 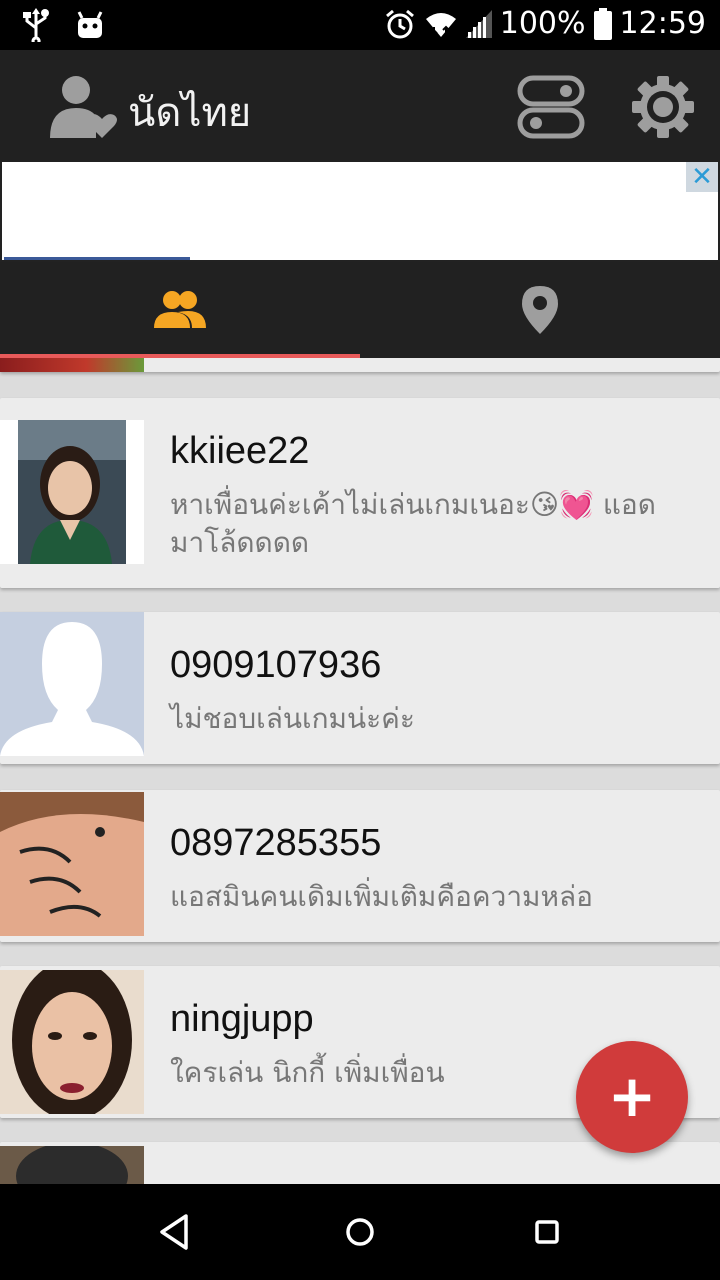 I want to click on tab-bar, so click(x=360, y=310).